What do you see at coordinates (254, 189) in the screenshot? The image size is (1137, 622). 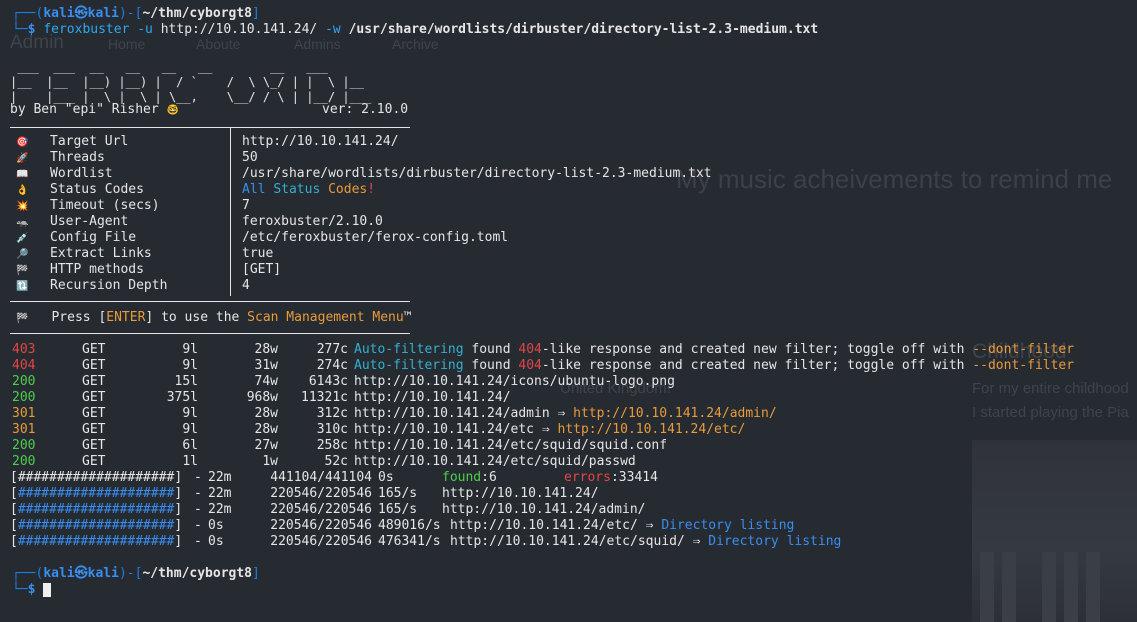 I see `status-codes-part-all: All` at bounding box center [254, 189].